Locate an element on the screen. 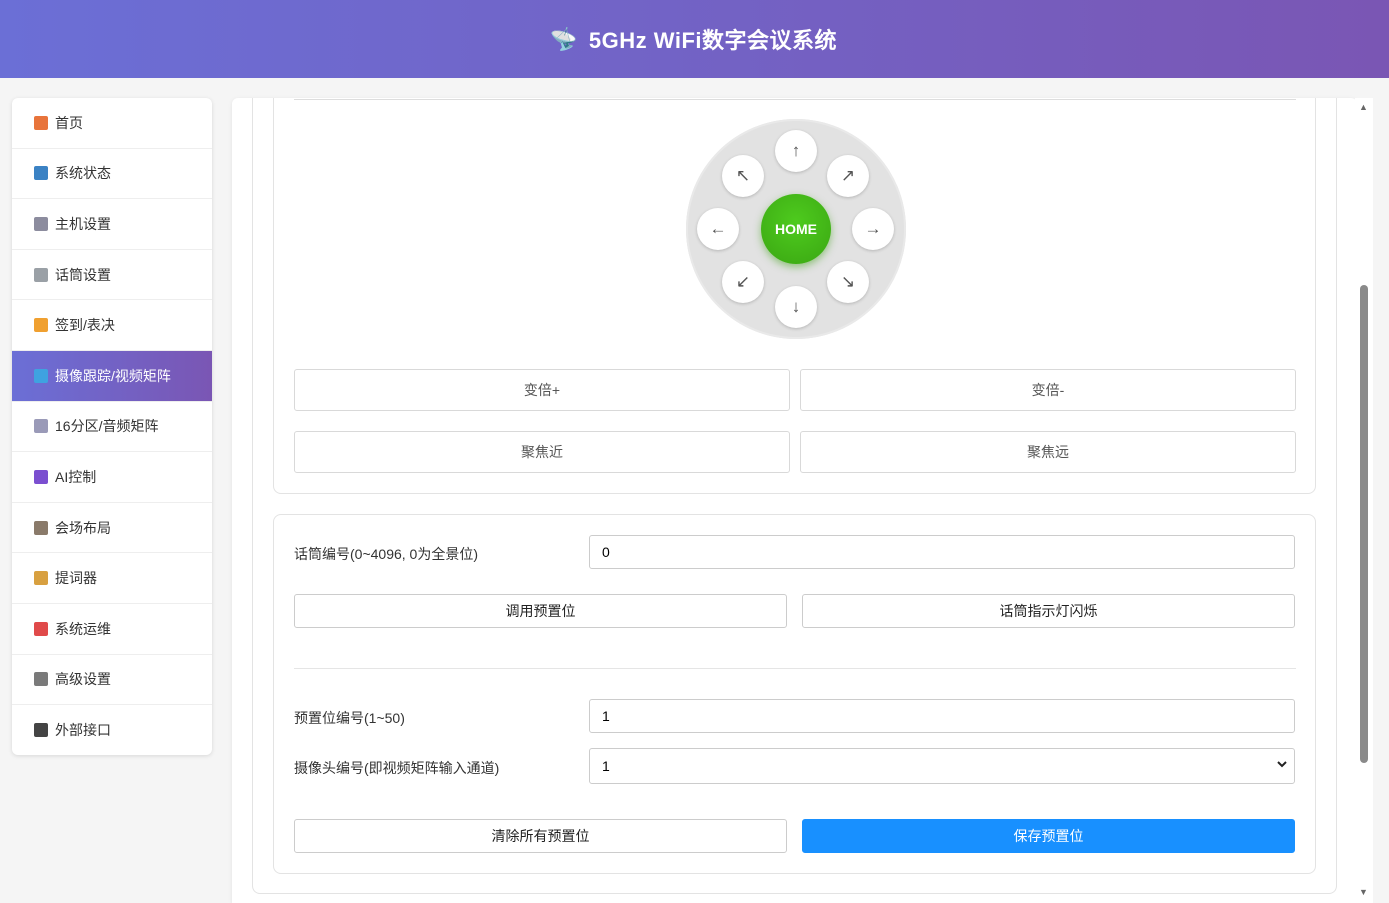 This screenshot has width=1389, height=903. sidebar-item-label: 摄像跟踪/视频矩阵 is located at coordinates (113, 375).